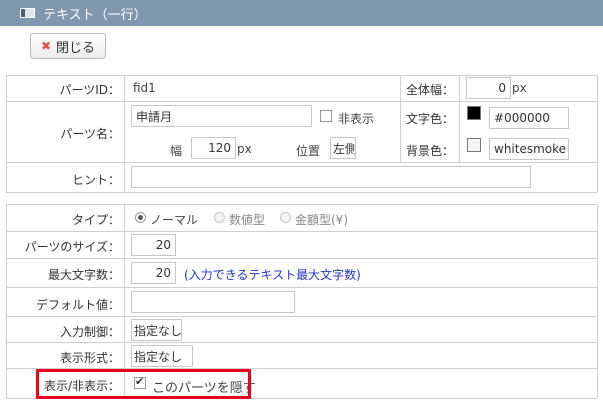 The image size is (603, 414). Describe the element at coordinates (140, 217) in the screenshot. I see `type-radio-normal` at that location.